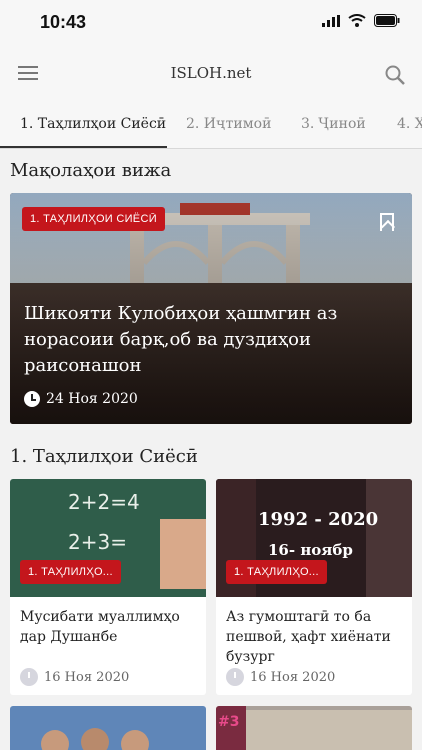  Describe the element at coordinates (91, 170) in the screenshot. I see `featured-section-title: Мақолаҳои вижа` at that location.